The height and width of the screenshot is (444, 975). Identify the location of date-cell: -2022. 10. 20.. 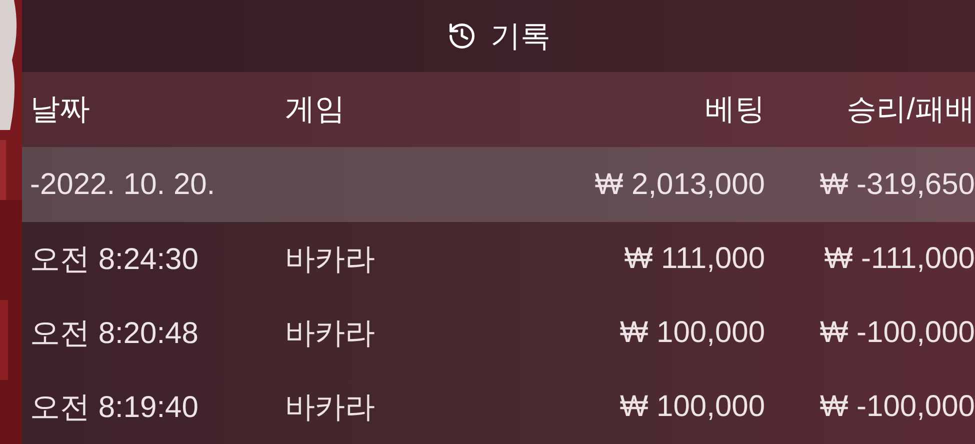
(123, 185).